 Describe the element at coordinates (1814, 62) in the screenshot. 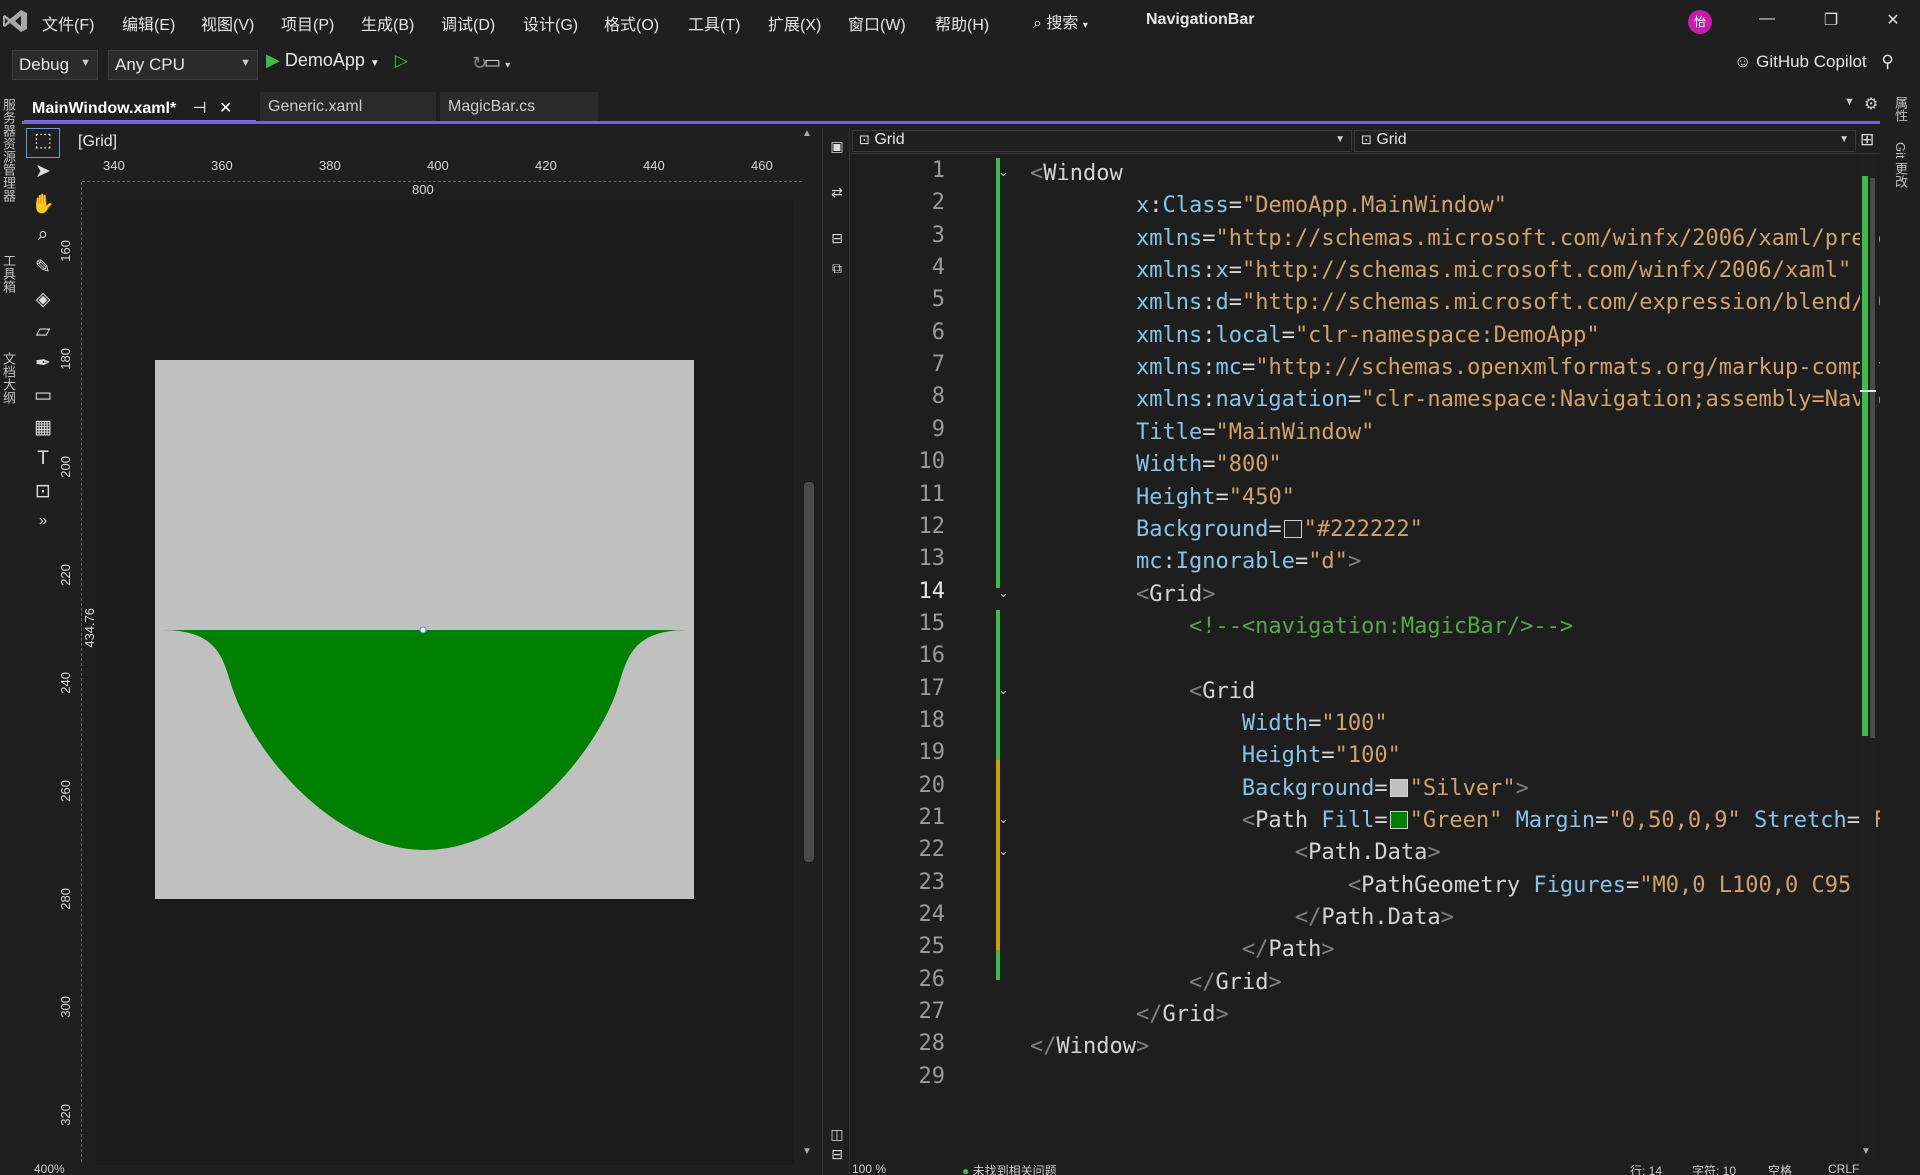

I see `github-copilot-button: ☺ GitHub Copilot ⚲` at that location.